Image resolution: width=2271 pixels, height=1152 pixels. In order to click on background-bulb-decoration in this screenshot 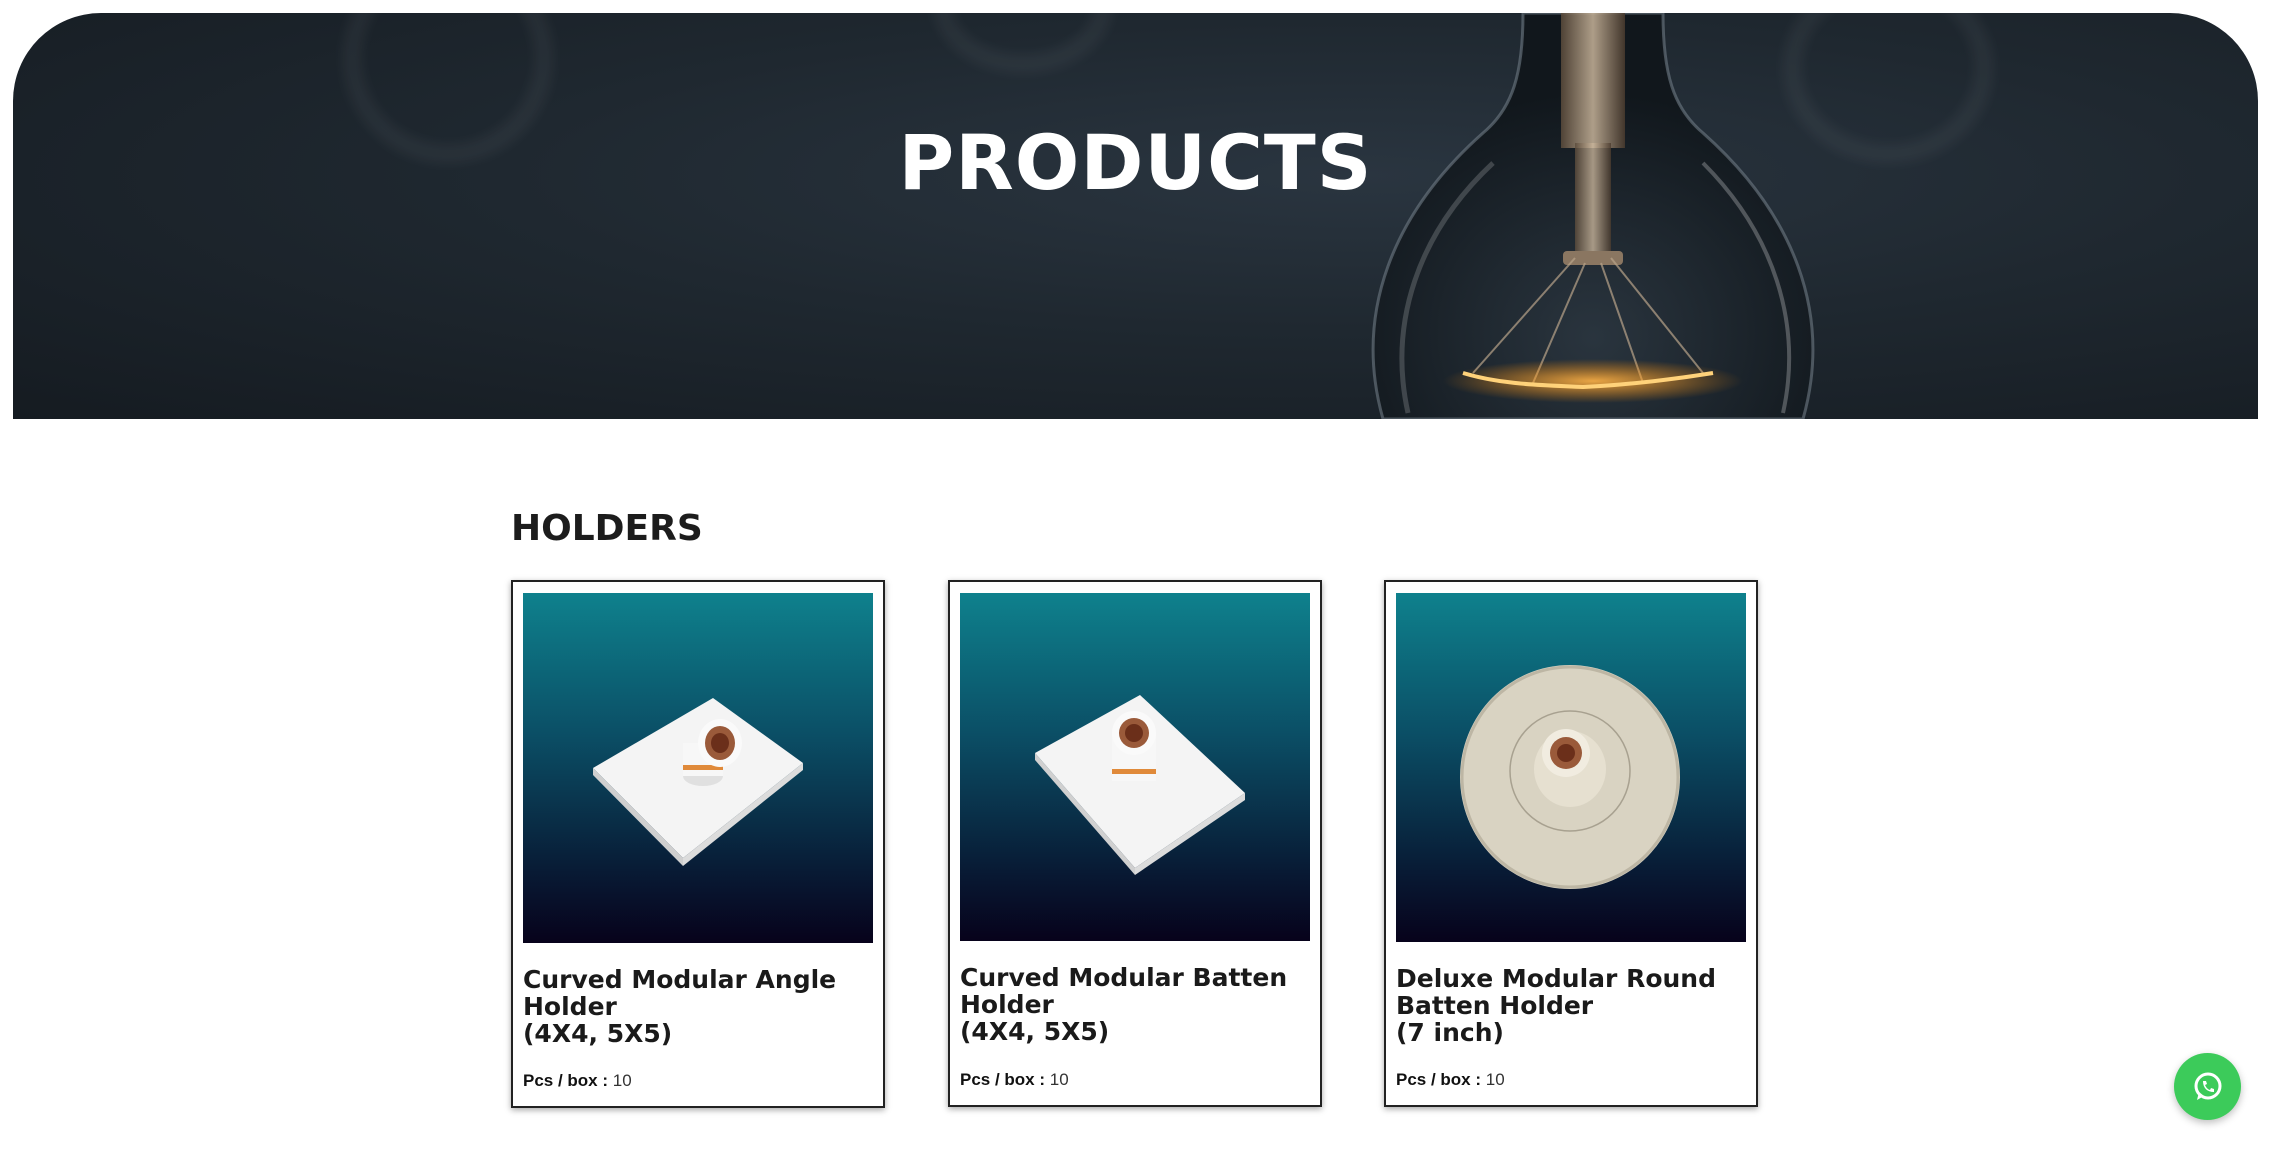, I will do `click(1023, 43)`.